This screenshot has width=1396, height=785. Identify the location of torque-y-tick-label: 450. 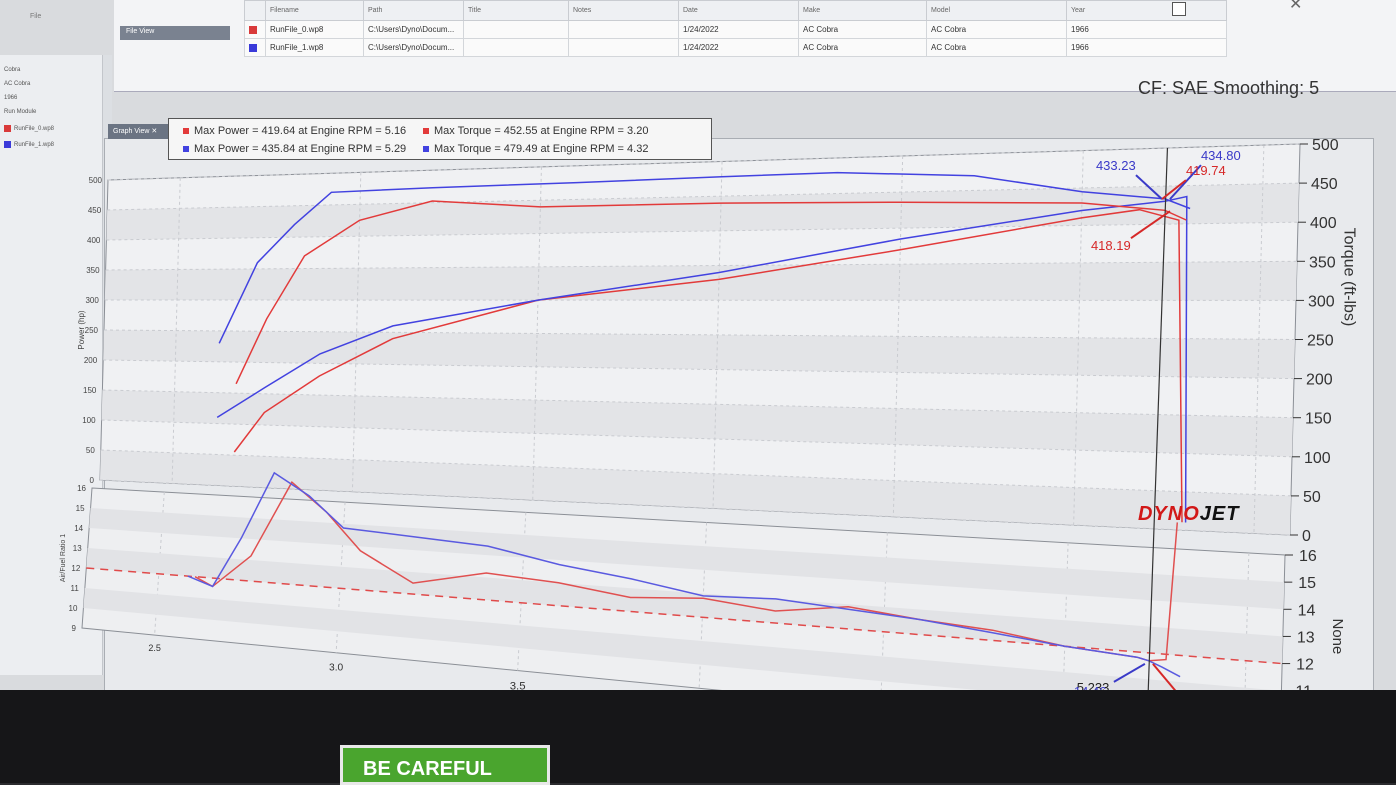
(1324, 184).